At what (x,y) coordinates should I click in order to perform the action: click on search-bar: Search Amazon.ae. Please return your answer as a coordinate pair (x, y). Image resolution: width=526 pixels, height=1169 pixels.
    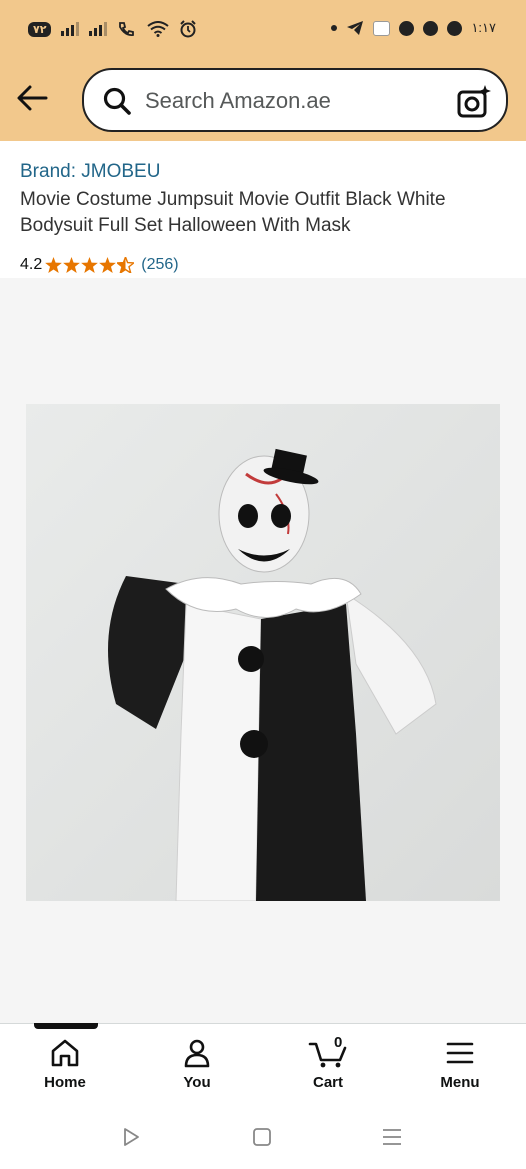
    Looking at the image, I should click on (295, 100).